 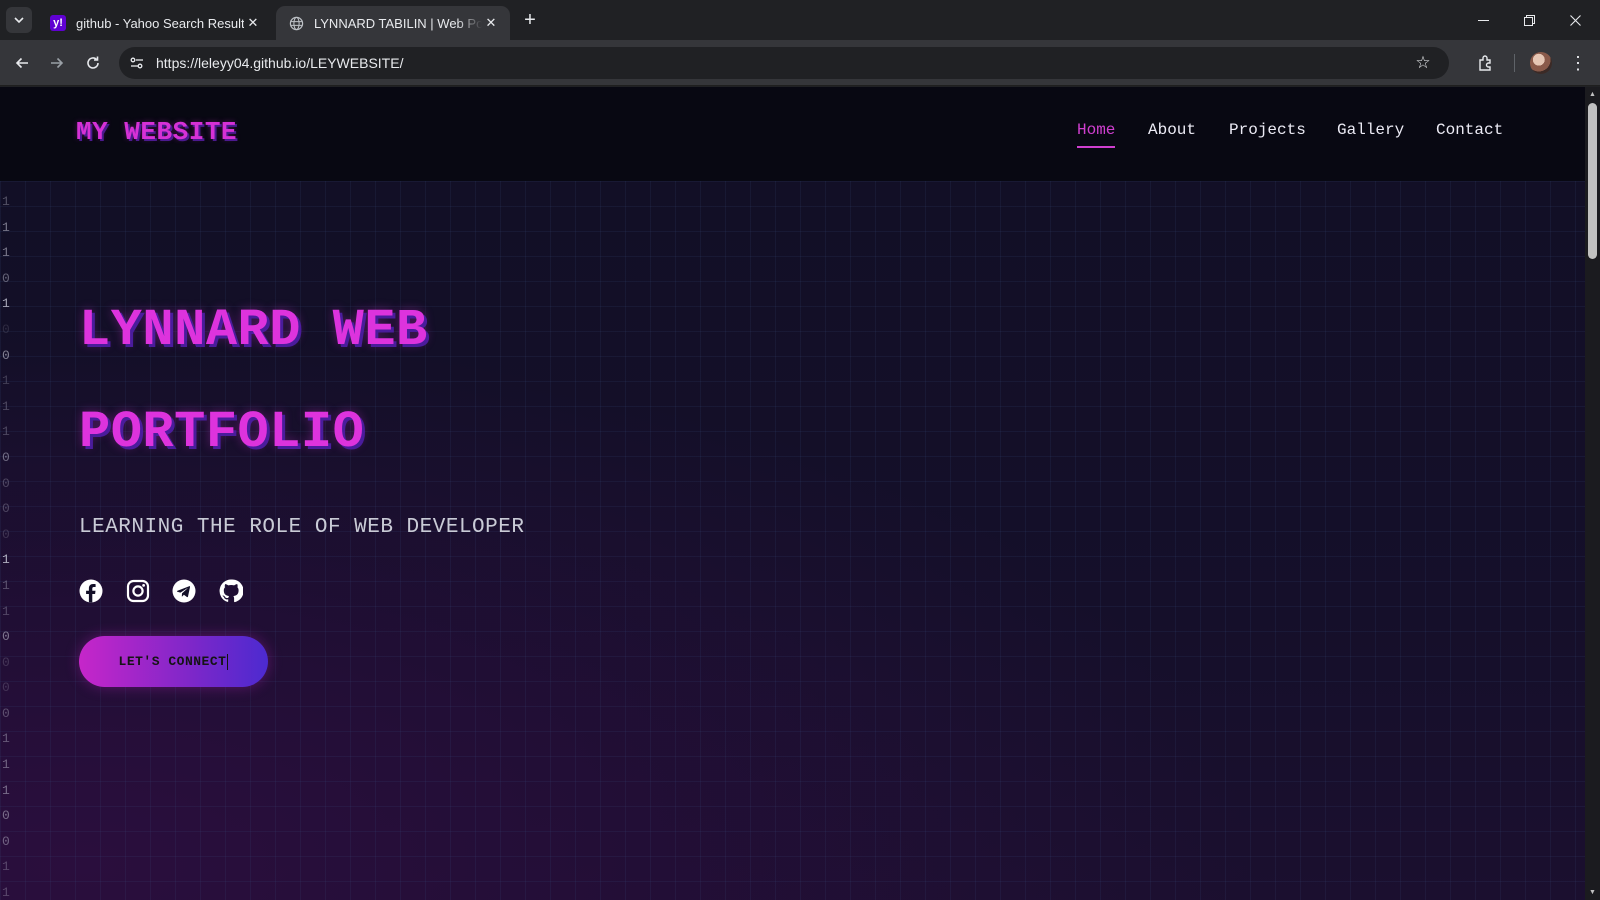 What do you see at coordinates (1483, 20) in the screenshot?
I see `minimize-button` at bounding box center [1483, 20].